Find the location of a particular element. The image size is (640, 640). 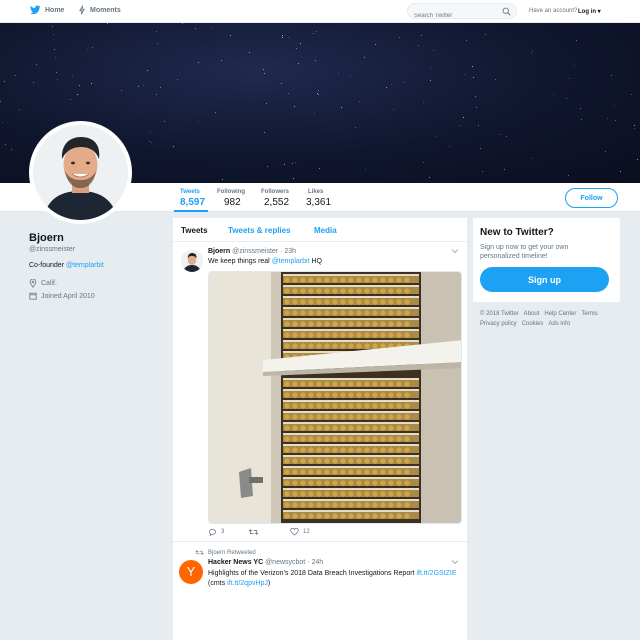

tweet-avatar is located at coordinates (192, 261).